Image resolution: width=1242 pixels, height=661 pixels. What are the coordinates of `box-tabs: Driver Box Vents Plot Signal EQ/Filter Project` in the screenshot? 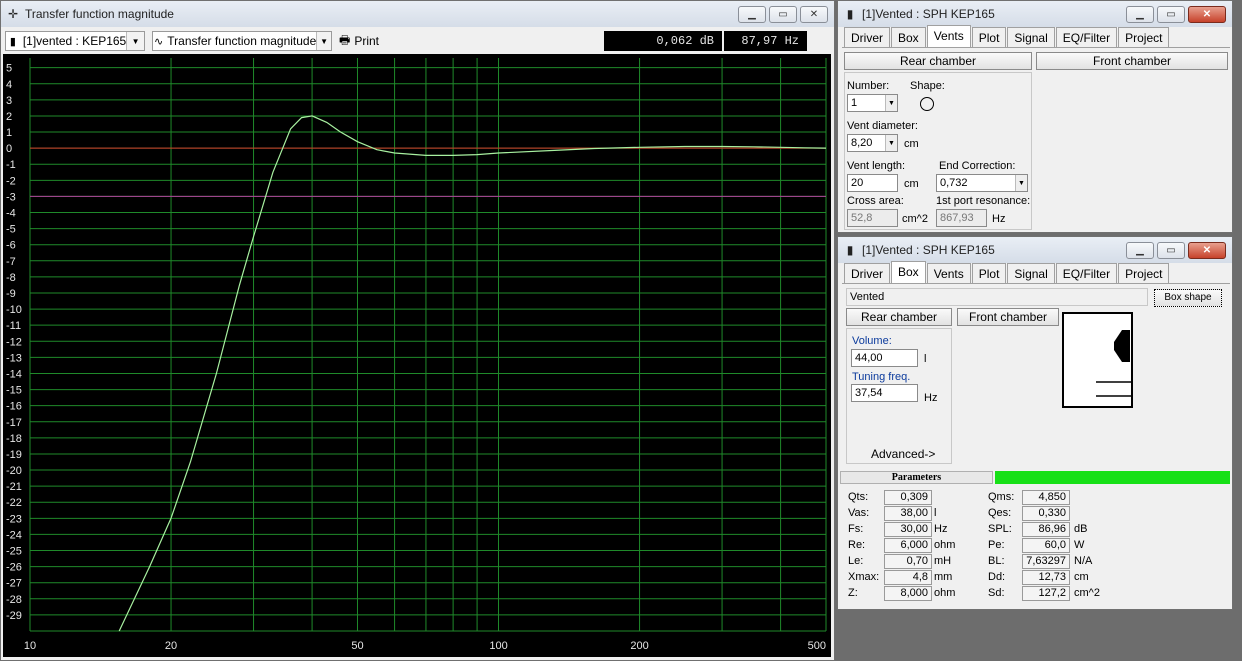 It's located at (1007, 272).